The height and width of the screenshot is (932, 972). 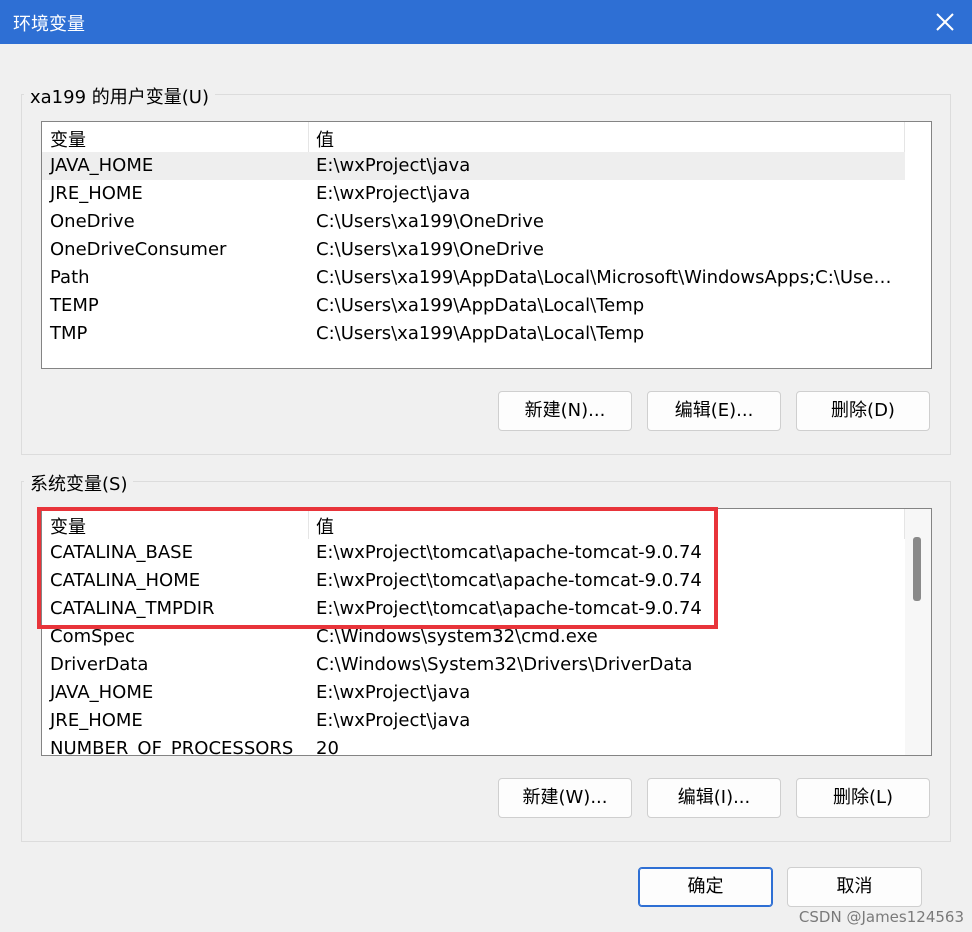 What do you see at coordinates (125, 580) in the screenshot?
I see `variable-name-cell: CATALINA_HOME` at bounding box center [125, 580].